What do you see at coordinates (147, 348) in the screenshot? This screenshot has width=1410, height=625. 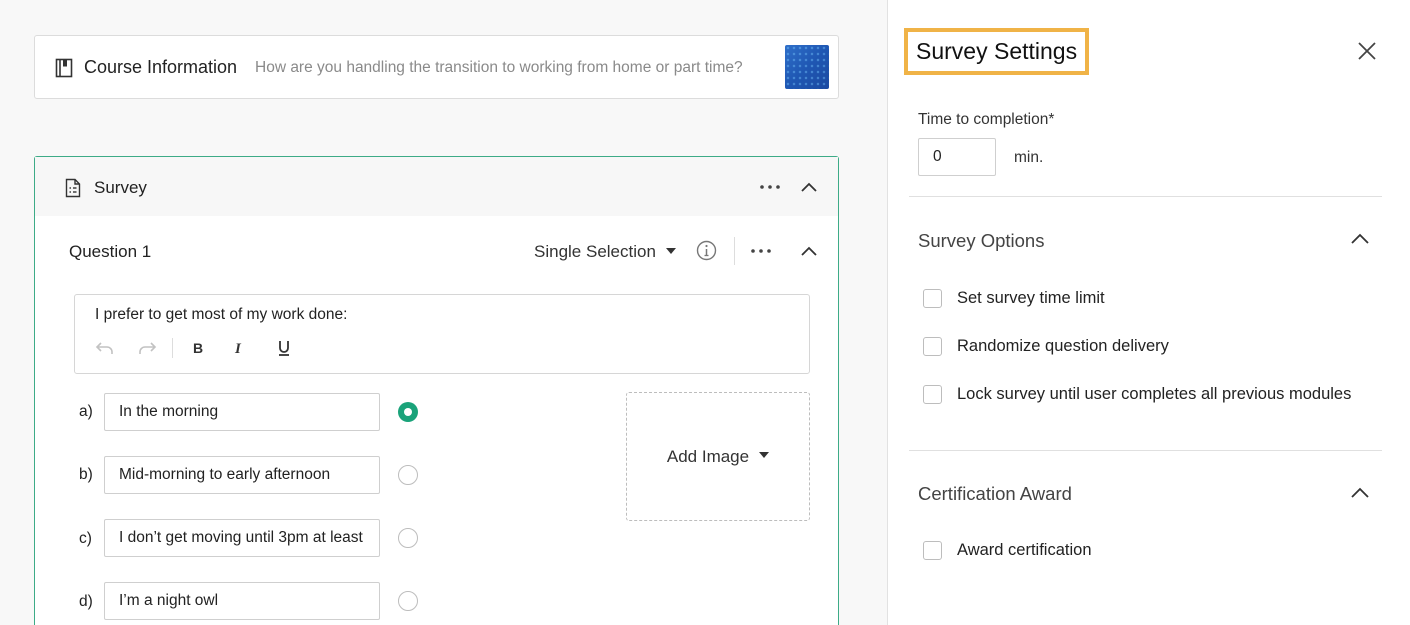 I see `redo-icon` at bounding box center [147, 348].